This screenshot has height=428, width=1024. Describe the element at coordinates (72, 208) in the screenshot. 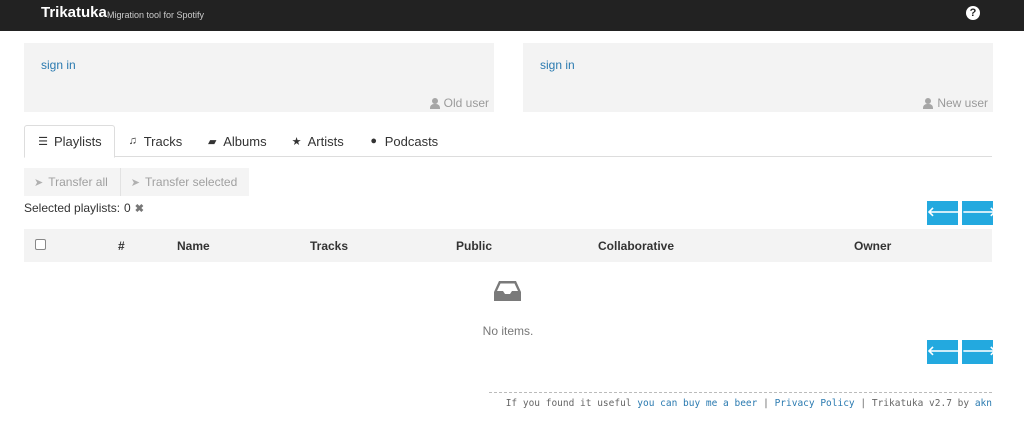

I see `selected-label: Selected playlists:` at that location.